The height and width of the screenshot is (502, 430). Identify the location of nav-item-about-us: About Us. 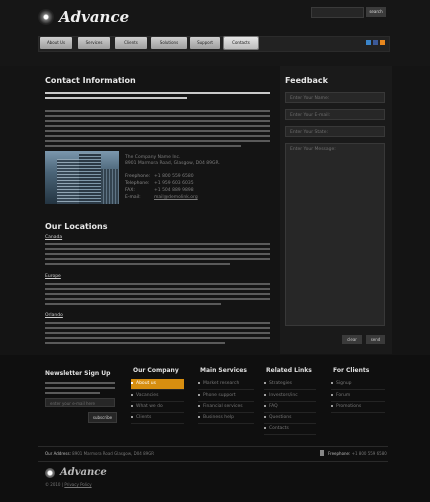
(56, 43).